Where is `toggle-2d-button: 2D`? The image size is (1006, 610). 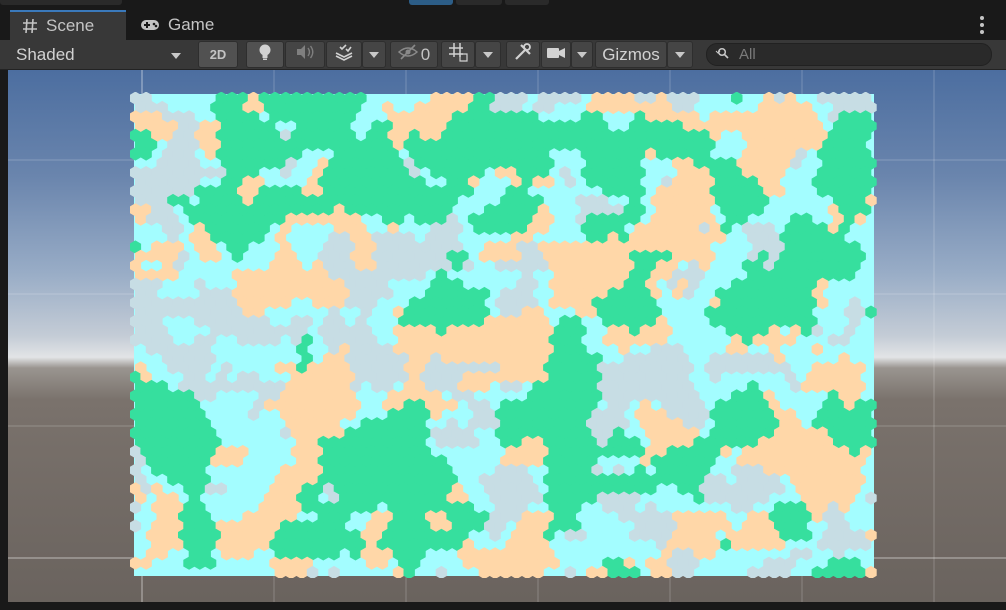 toggle-2d-button: 2D is located at coordinates (218, 54).